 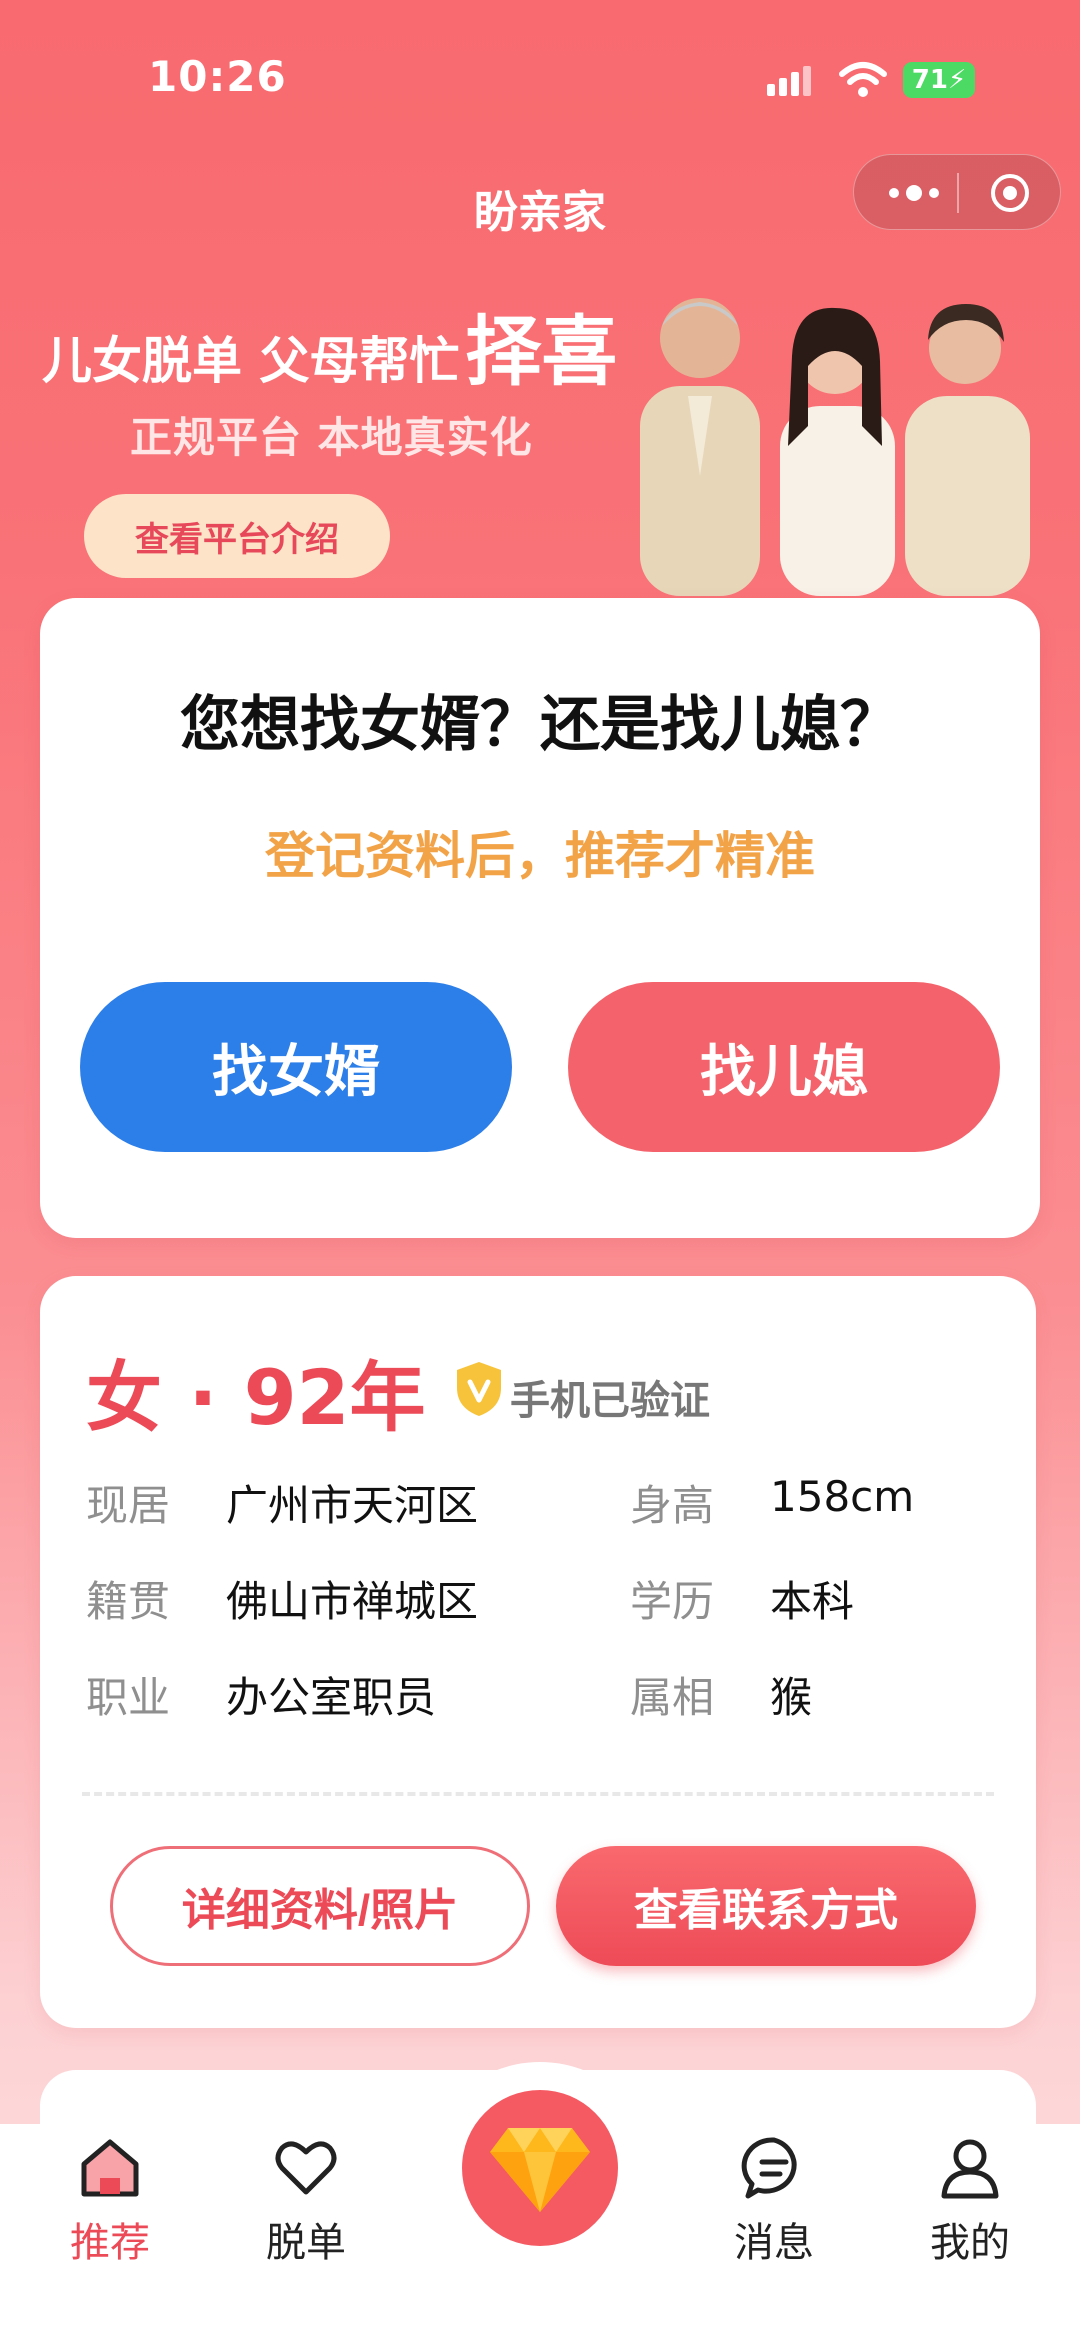 What do you see at coordinates (306, 2243) in the screenshot?
I see `tab-label: 脱单` at bounding box center [306, 2243].